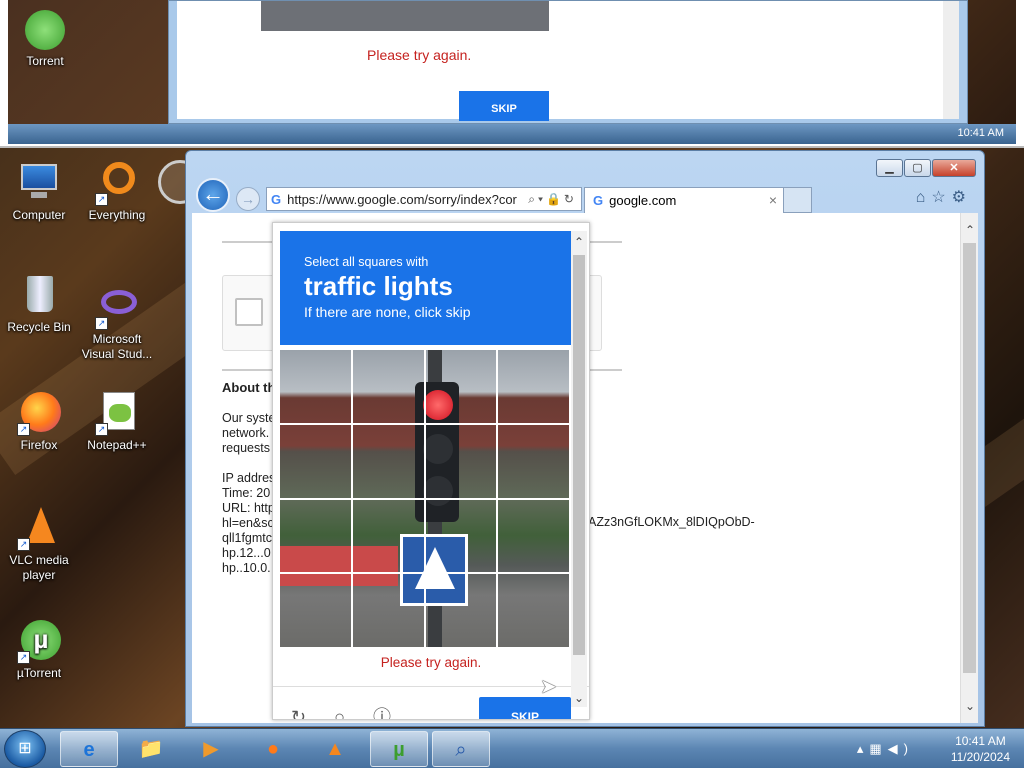  I want to click on taskbar-vlc-icon: ▲, so click(335, 749).